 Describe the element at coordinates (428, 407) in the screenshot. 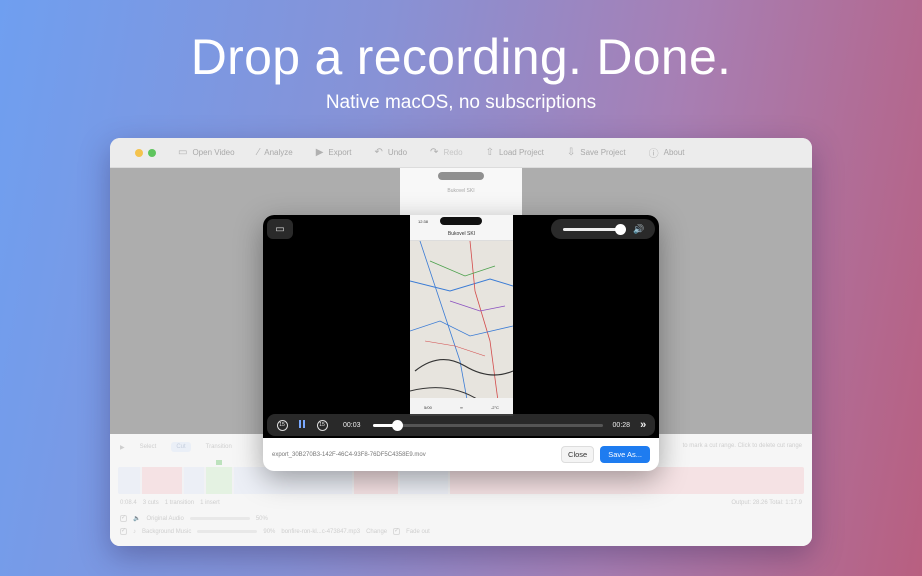

I see `phone-stat-left: 5/00` at that location.